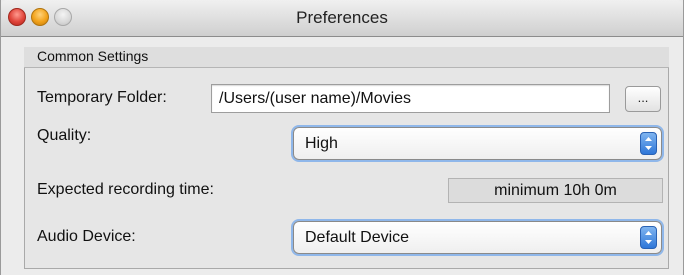  Describe the element at coordinates (86, 236) in the screenshot. I see `audio-device-label: Audio Device:` at that location.